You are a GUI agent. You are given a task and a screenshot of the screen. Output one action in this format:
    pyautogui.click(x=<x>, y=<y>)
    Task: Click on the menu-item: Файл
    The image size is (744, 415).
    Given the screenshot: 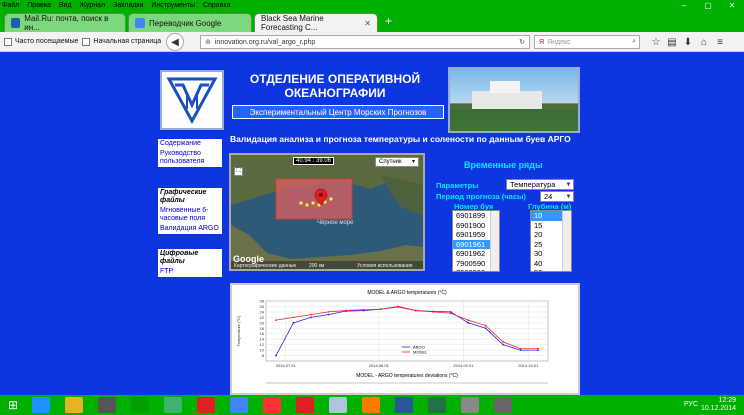 What is the action you would take?
    pyautogui.click(x=10, y=5)
    